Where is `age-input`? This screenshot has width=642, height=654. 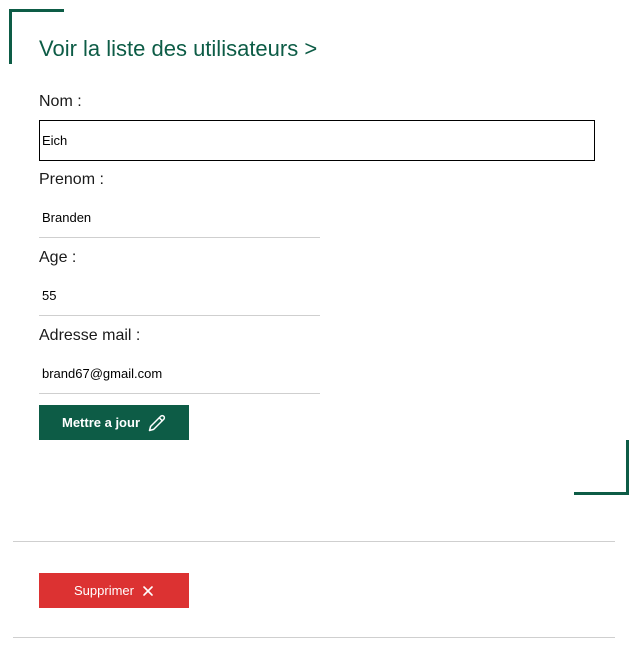
age-input is located at coordinates (179, 296).